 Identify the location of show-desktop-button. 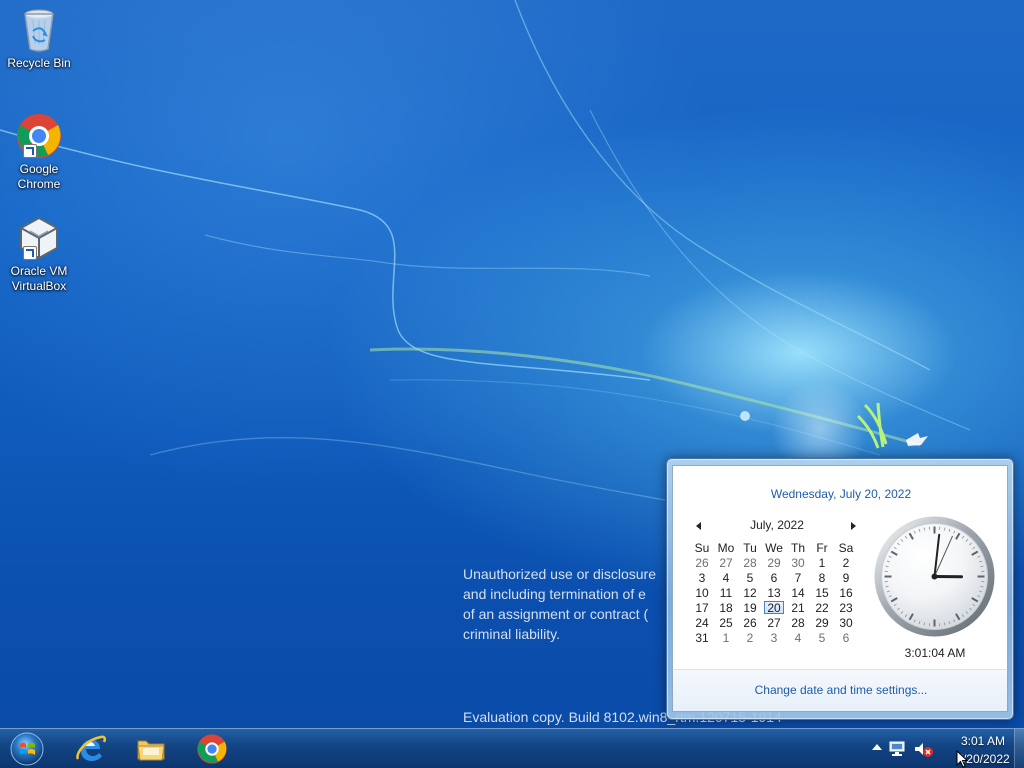
(1019, 748).